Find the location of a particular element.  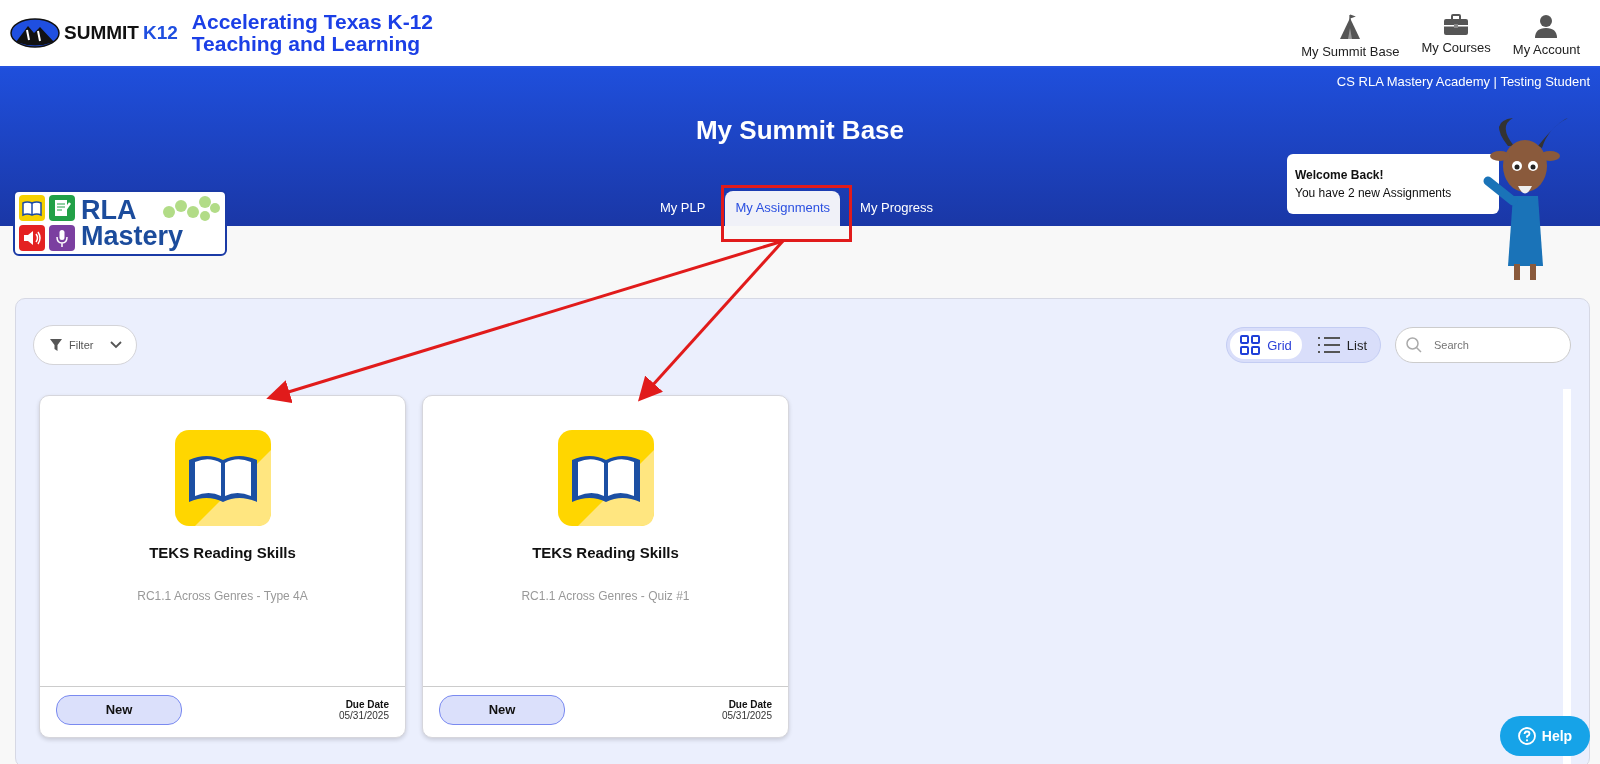

tab: My Progress is located at coordinates (897, 208).